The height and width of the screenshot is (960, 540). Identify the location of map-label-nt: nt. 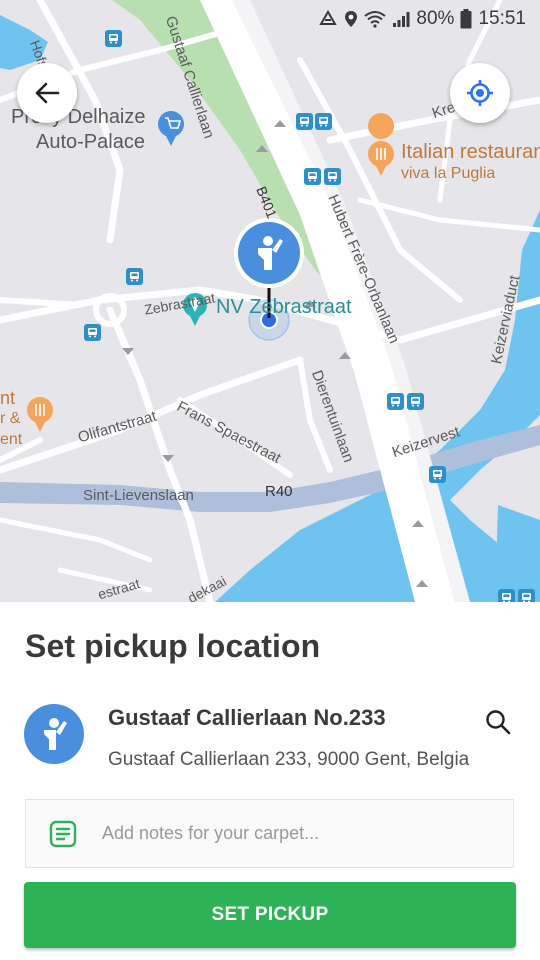
(8, 398).